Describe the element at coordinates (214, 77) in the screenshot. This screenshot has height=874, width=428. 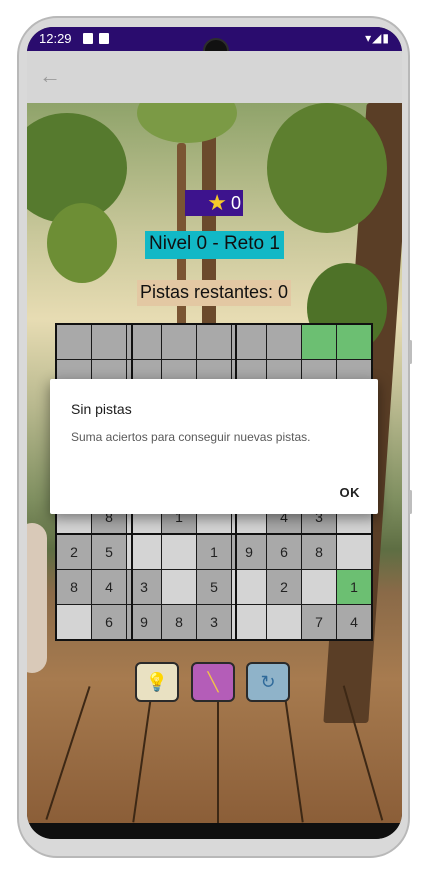
I see `app-bar: ←` at that location.